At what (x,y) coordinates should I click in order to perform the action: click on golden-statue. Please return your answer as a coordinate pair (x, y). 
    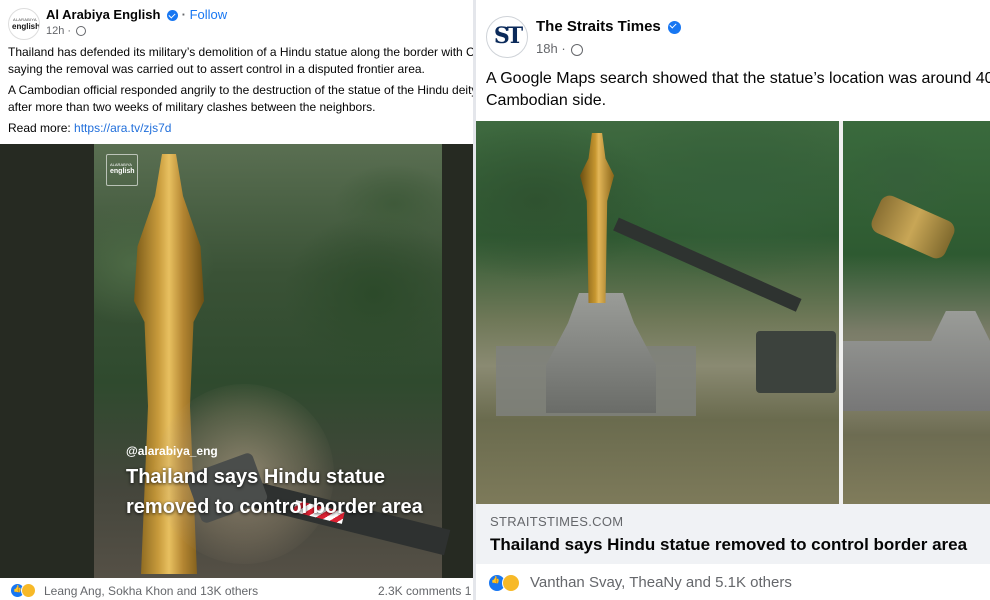
    Looking at the image, I should click on (597, 218).